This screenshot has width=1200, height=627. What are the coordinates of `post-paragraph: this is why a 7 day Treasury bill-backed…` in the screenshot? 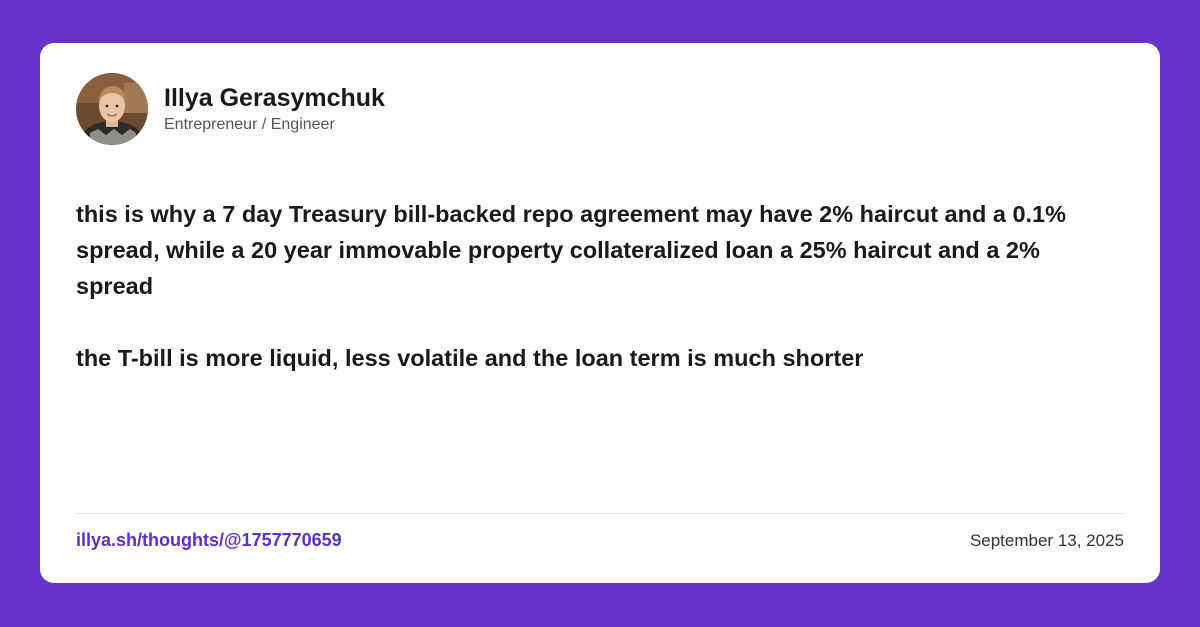 It's located at (571, 250).